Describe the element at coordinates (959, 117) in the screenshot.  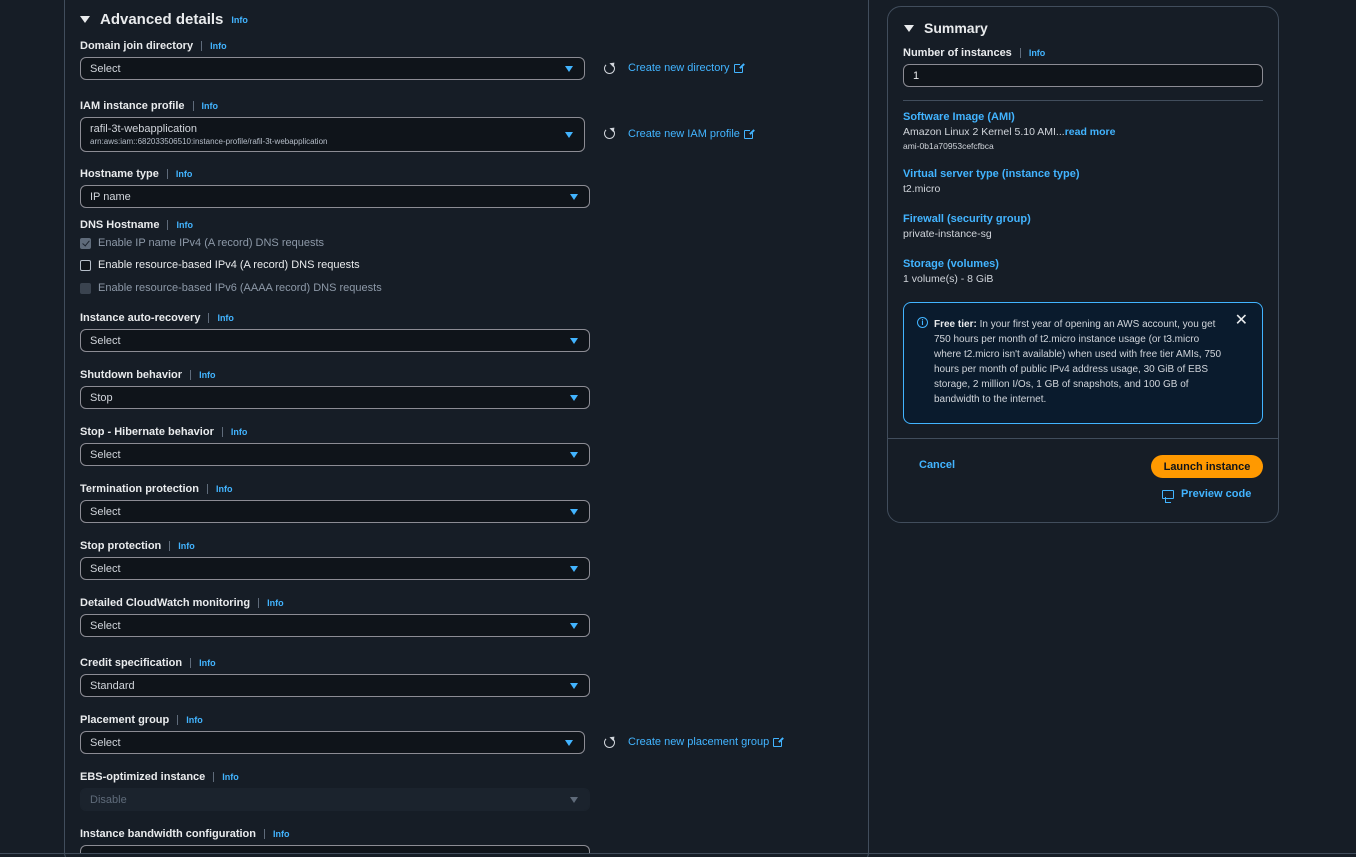
I see `ami-link: Software Image (AMI)` at that location.